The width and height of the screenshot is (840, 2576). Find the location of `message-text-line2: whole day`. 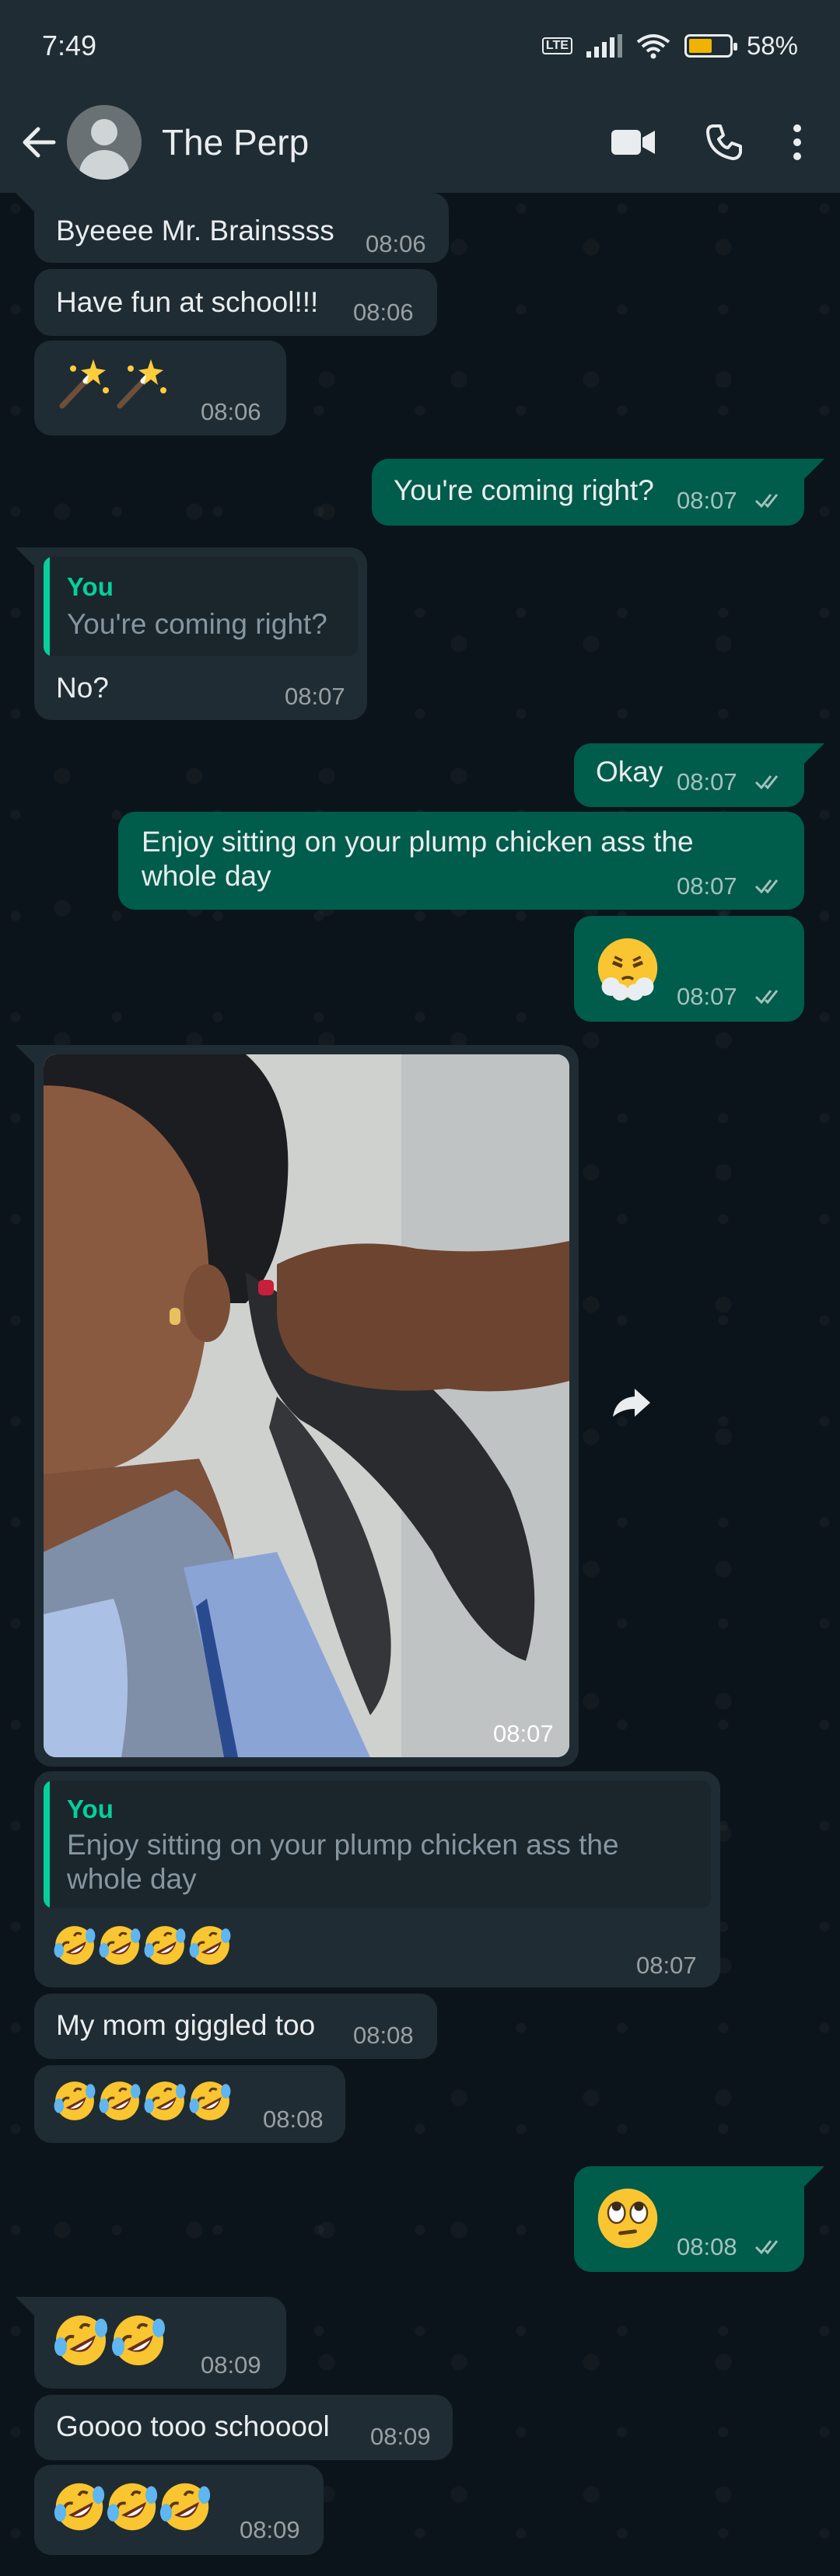

message-text-line2: whole day is located at coordinates (206, 876).